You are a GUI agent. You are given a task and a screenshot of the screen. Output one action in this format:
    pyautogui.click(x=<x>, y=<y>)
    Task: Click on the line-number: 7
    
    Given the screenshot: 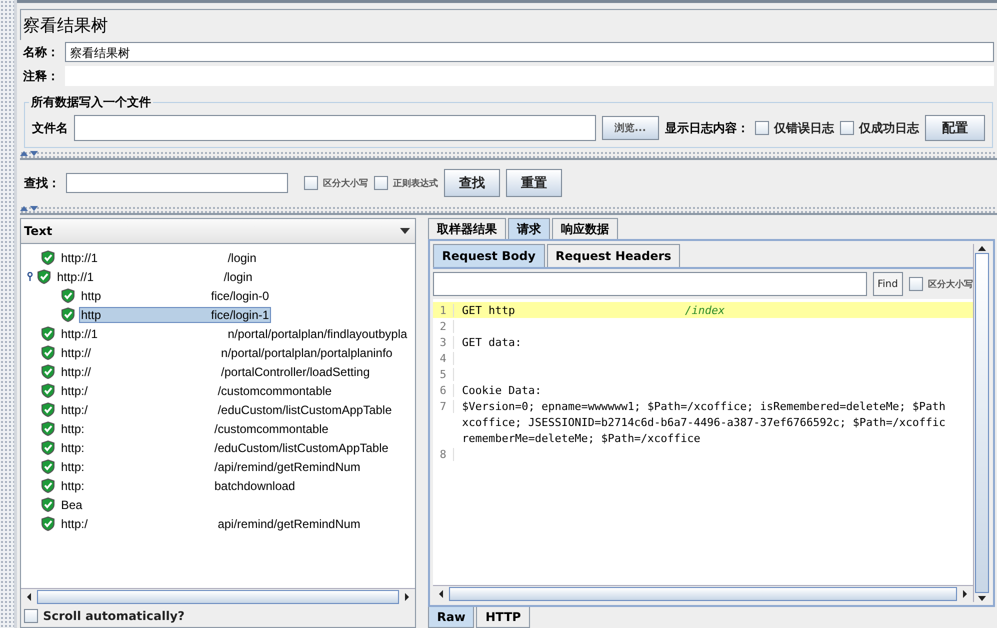 What is the action you would take?
    pyautogui.click(x=443, y=406)
    